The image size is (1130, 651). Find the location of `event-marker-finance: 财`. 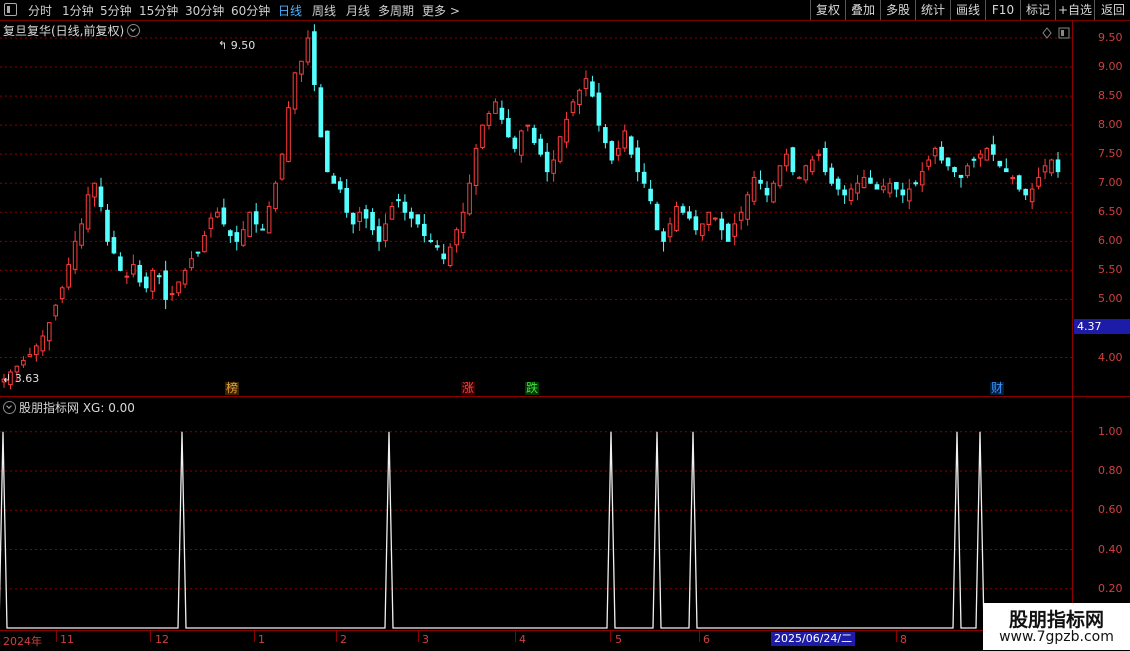

event-marker-finance: 财 is located at coordinates (997, 388).